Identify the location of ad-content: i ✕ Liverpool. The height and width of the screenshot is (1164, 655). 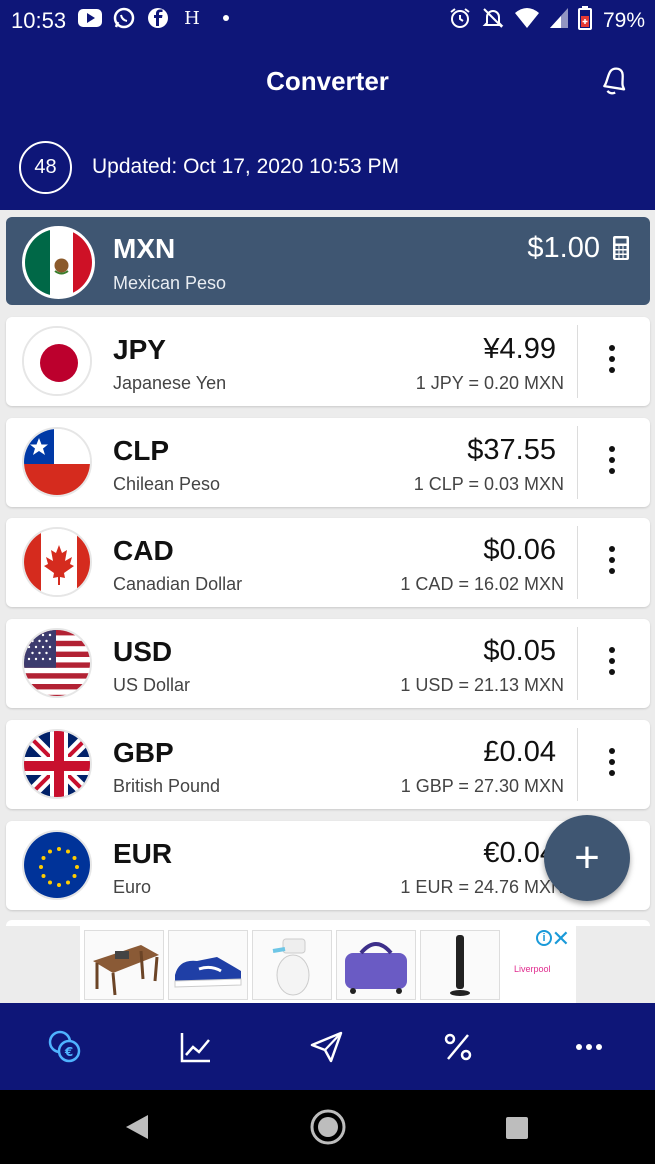
(328, 964).